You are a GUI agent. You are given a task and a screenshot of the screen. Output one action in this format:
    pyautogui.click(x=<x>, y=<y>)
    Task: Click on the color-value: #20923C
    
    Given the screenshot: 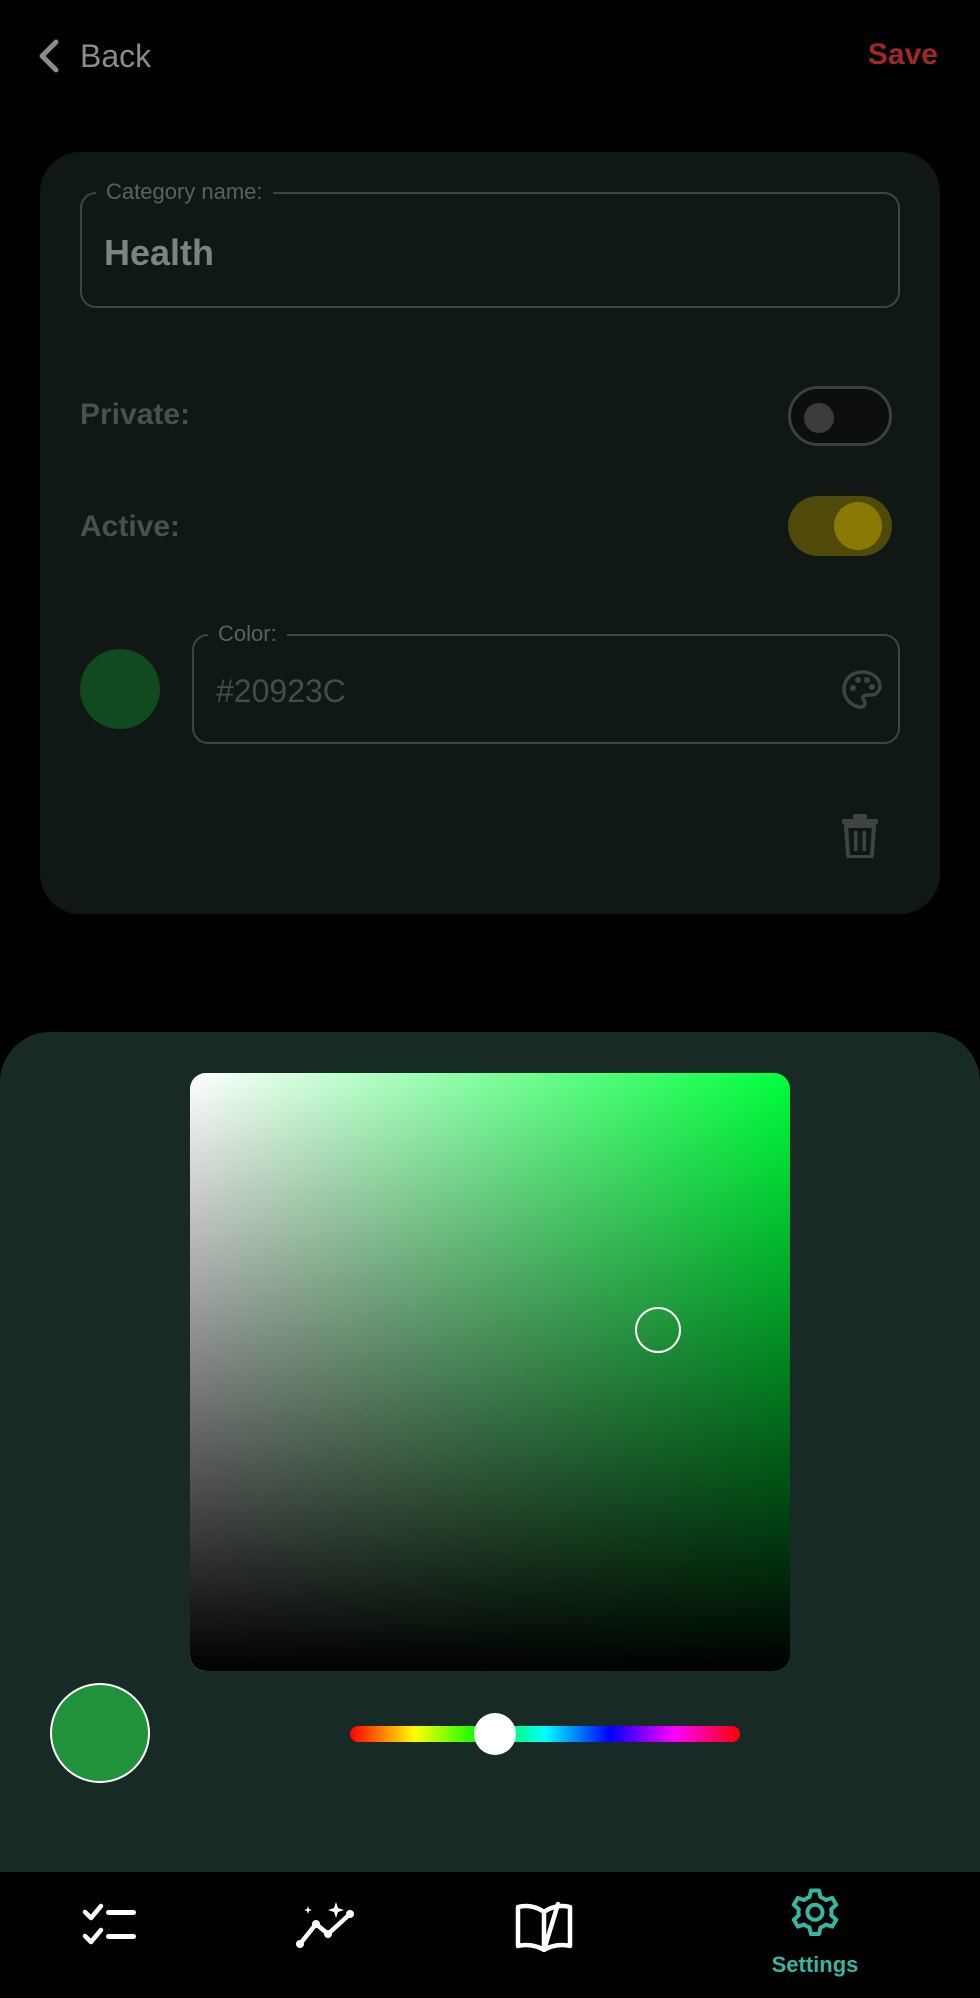 What is the action you would take?
    pyautogui.click(x=281, y=691)
    